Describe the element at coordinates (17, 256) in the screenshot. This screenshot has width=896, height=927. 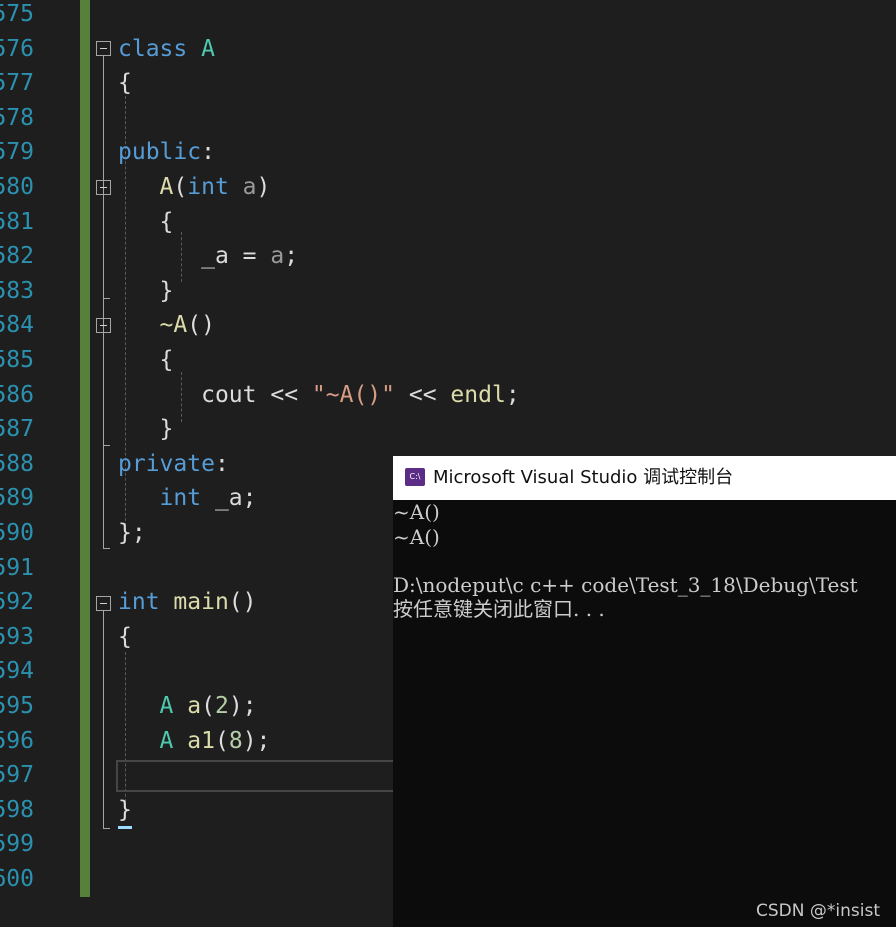
I see `line-number: 582` at that location.